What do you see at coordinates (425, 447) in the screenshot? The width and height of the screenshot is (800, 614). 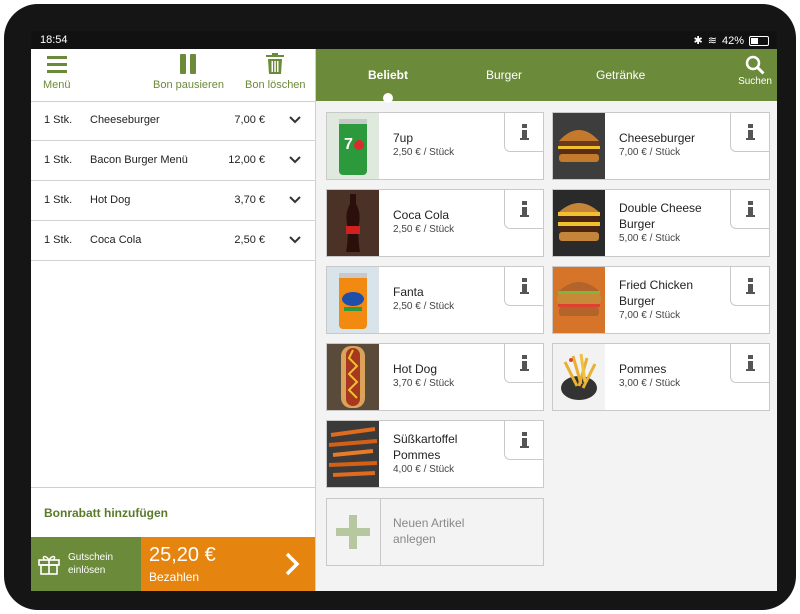 I see `product-name: Süßkartoffel Pommes` at bounding box center [425, 447].